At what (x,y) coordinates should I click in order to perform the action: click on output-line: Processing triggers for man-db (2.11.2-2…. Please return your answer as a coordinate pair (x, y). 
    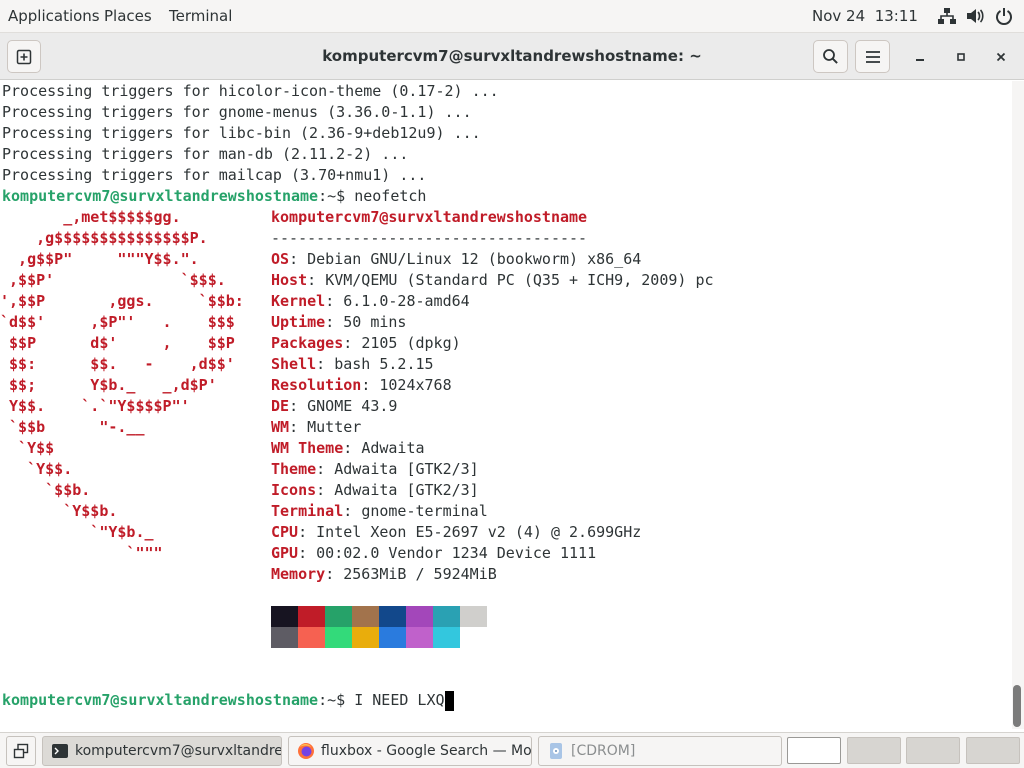
    Looking at the image, I should click on (205, 154).